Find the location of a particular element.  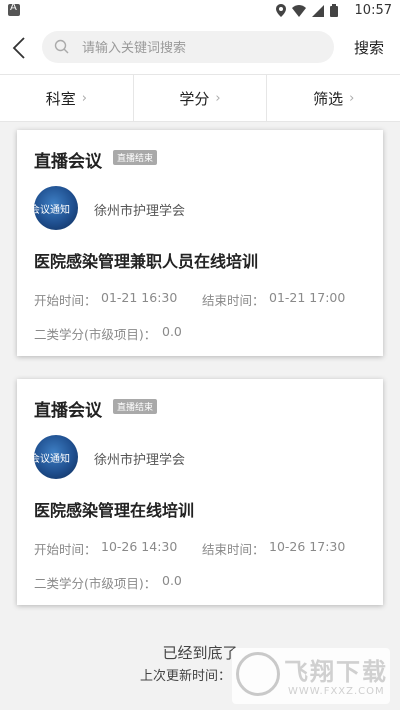

watermark: 飞翔下载 WWW.FXXZ.COM is located at coordinates (311, 676).